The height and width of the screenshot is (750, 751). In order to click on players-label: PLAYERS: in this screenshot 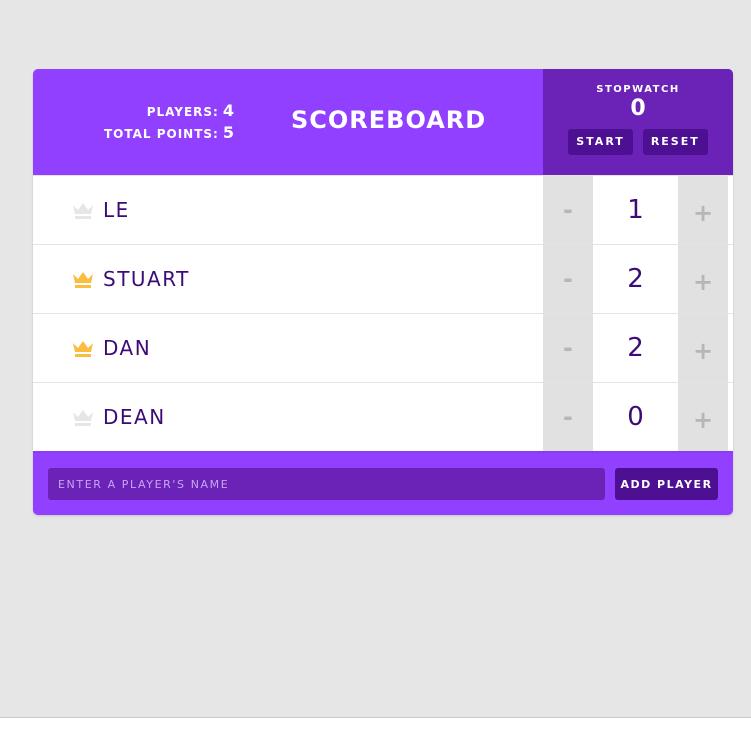, I will do `click(182, 112)`.